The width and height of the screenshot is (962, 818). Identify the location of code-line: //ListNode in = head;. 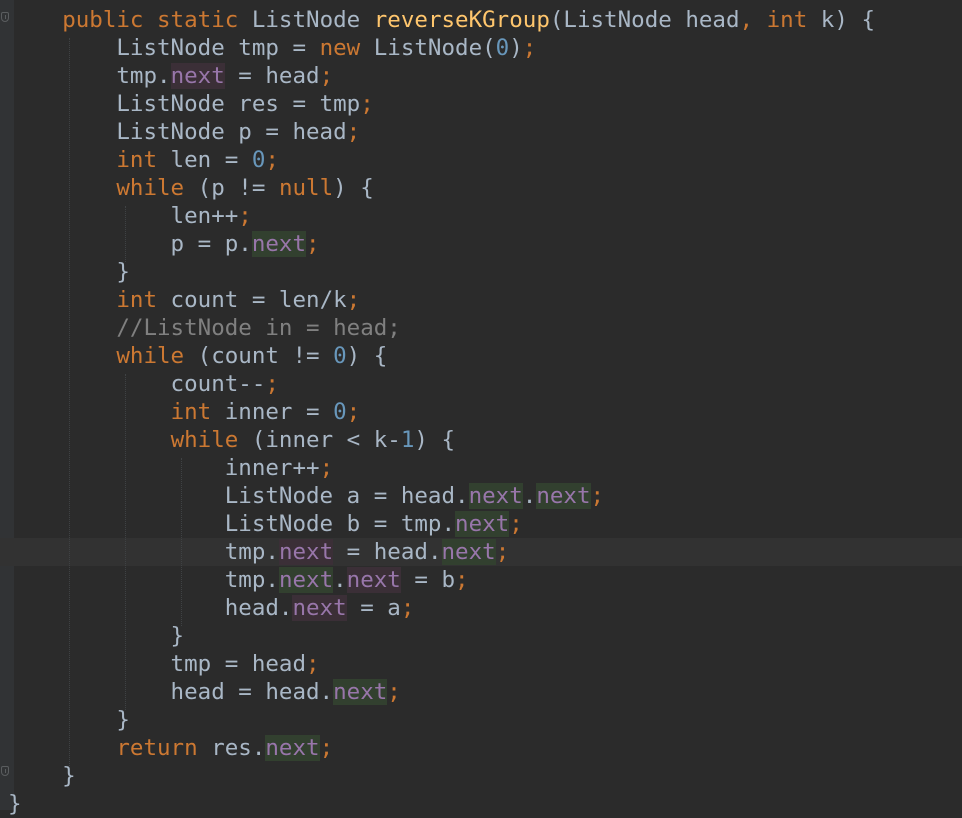
(441, 328).